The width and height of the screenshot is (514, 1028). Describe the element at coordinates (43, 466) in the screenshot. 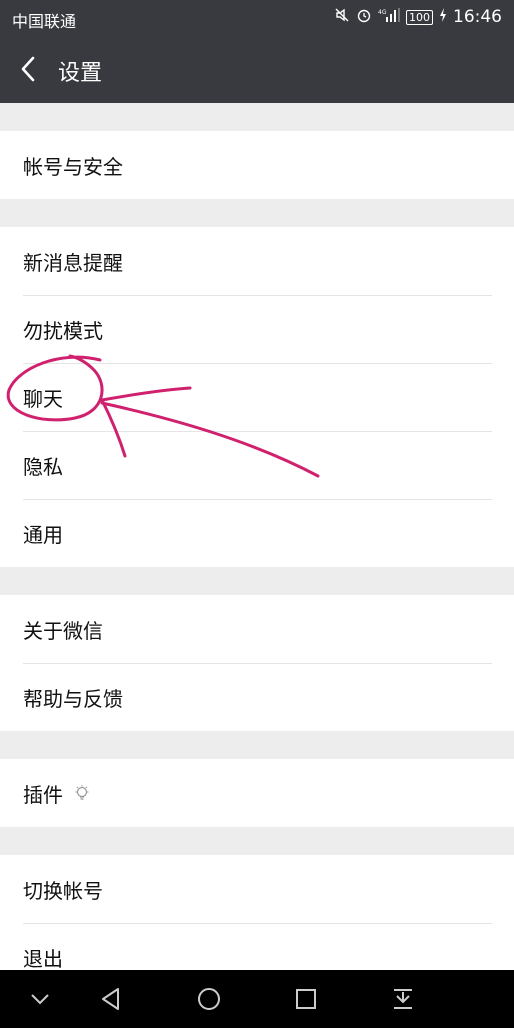

I see `settings-item-label: 隐私` at that location.